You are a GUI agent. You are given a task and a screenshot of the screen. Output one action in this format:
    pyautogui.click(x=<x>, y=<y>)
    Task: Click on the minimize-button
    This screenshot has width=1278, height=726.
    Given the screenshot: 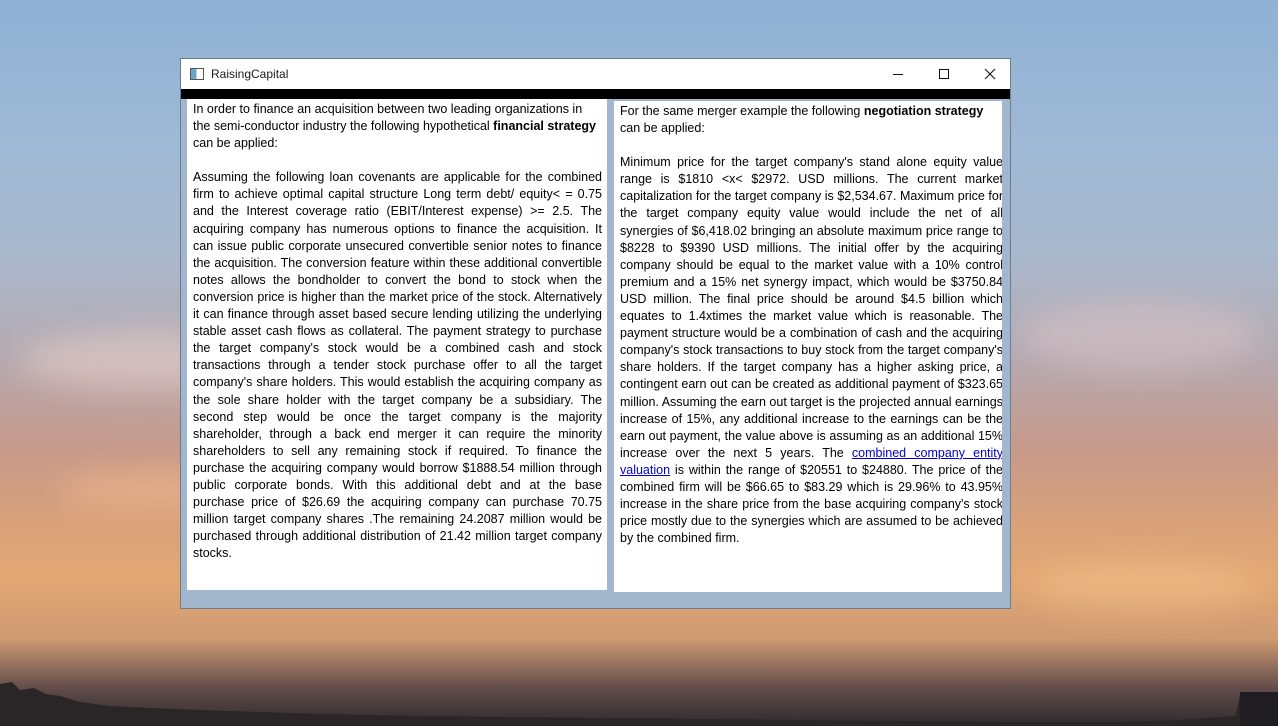 What is the action you would take?
    pyautogui.click(x=898, y=74)
    